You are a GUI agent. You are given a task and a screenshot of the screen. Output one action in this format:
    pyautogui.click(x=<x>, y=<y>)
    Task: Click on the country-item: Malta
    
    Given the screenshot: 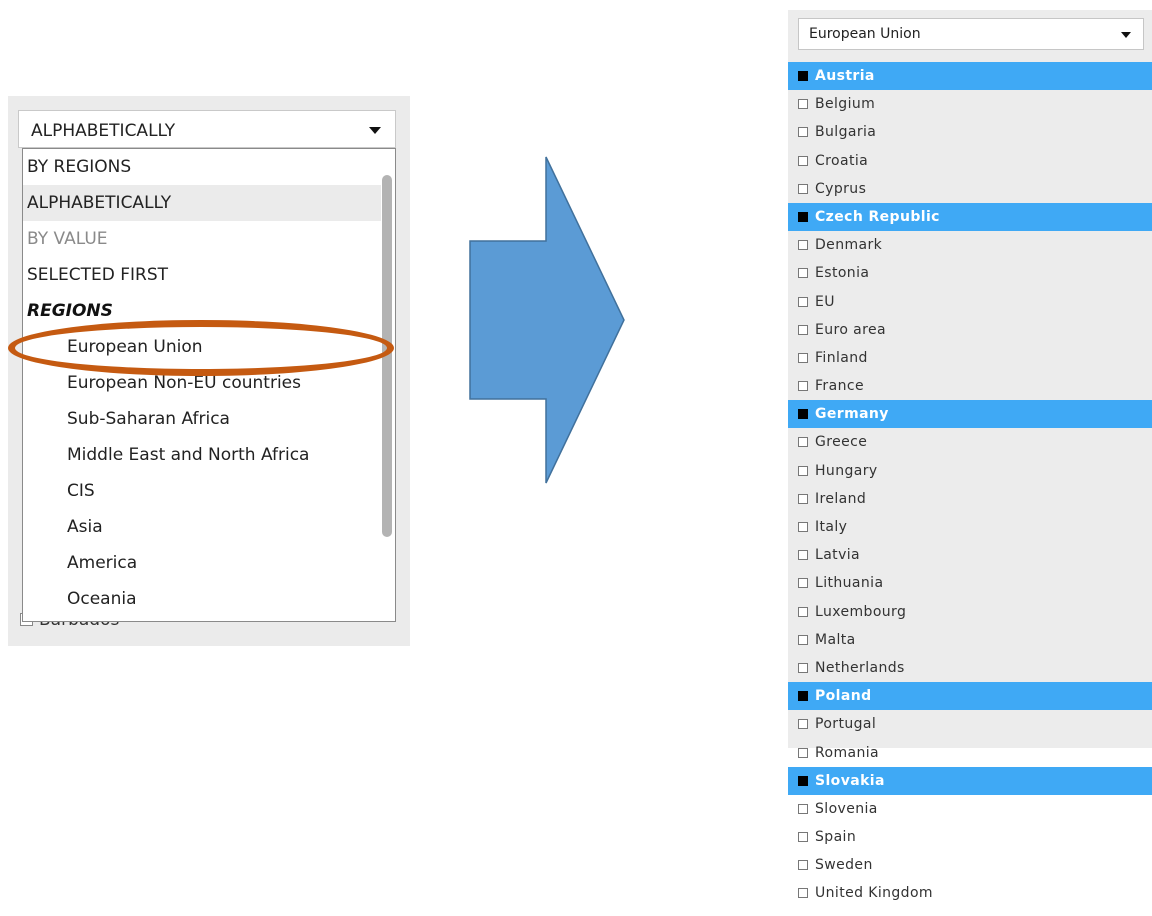 What is the action you would take?
    pyautogui.click(x=970, y=640)
    